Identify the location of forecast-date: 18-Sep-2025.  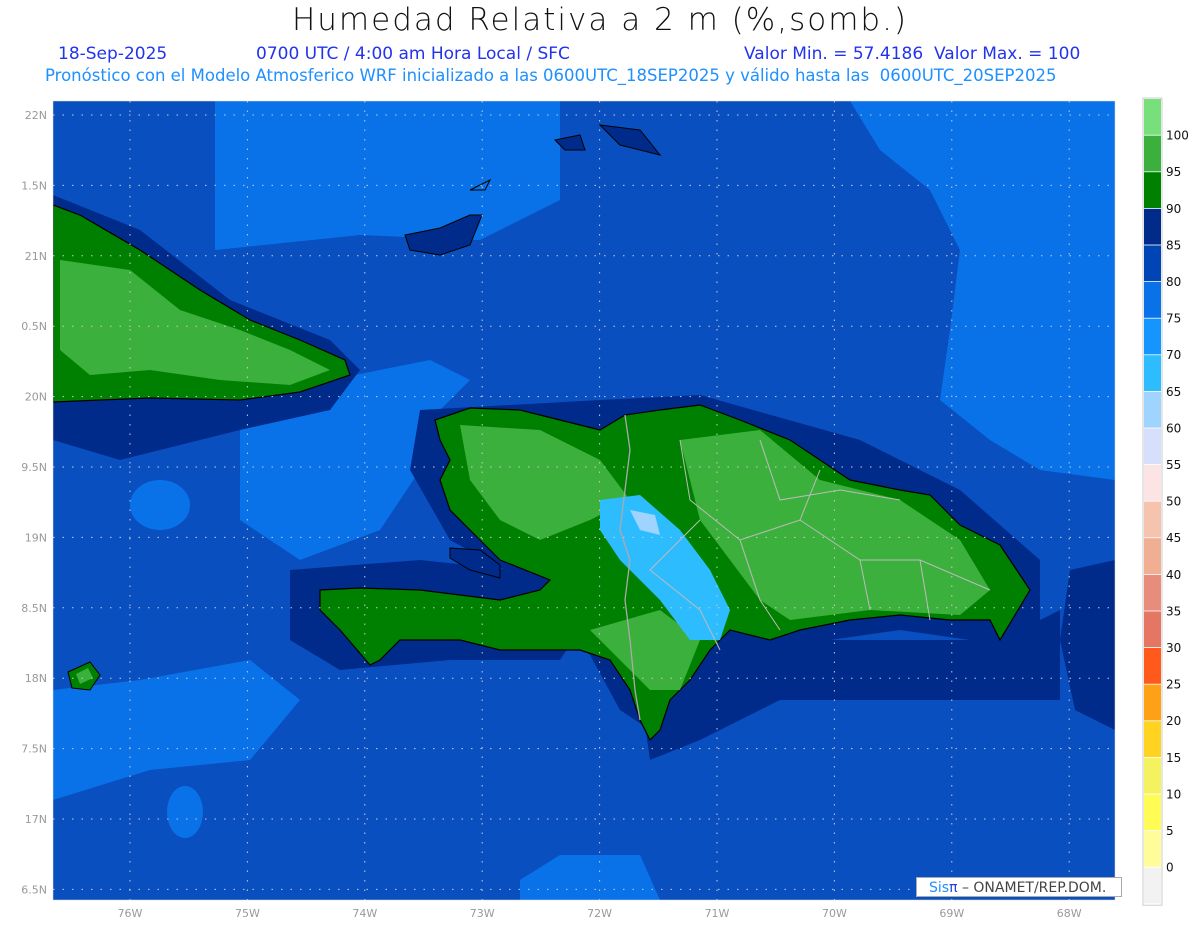
(113, 54).